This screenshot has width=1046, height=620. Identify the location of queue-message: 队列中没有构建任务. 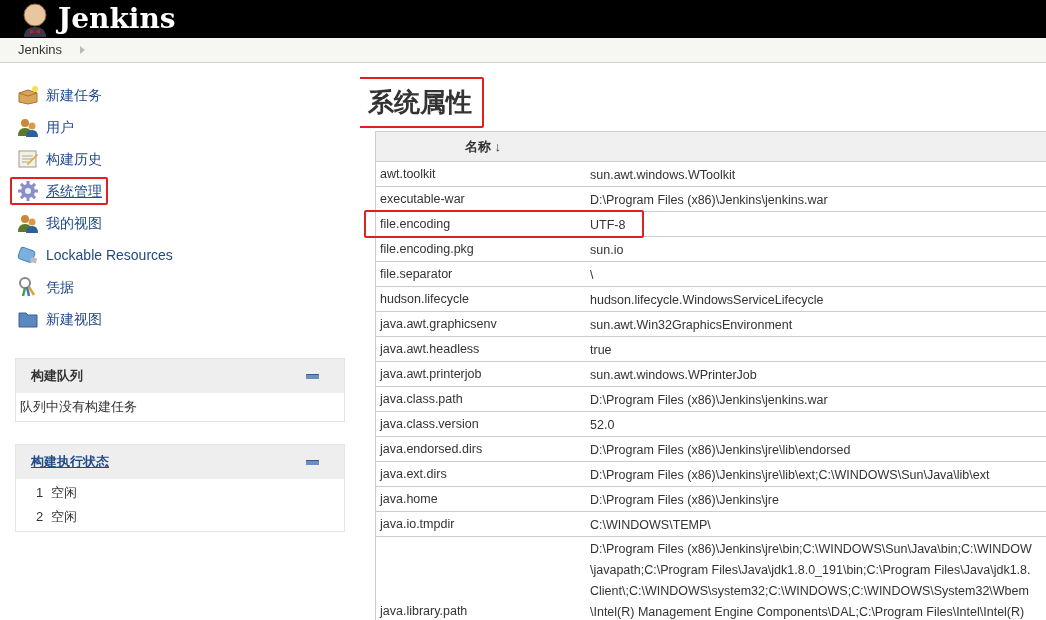
(78, 407).